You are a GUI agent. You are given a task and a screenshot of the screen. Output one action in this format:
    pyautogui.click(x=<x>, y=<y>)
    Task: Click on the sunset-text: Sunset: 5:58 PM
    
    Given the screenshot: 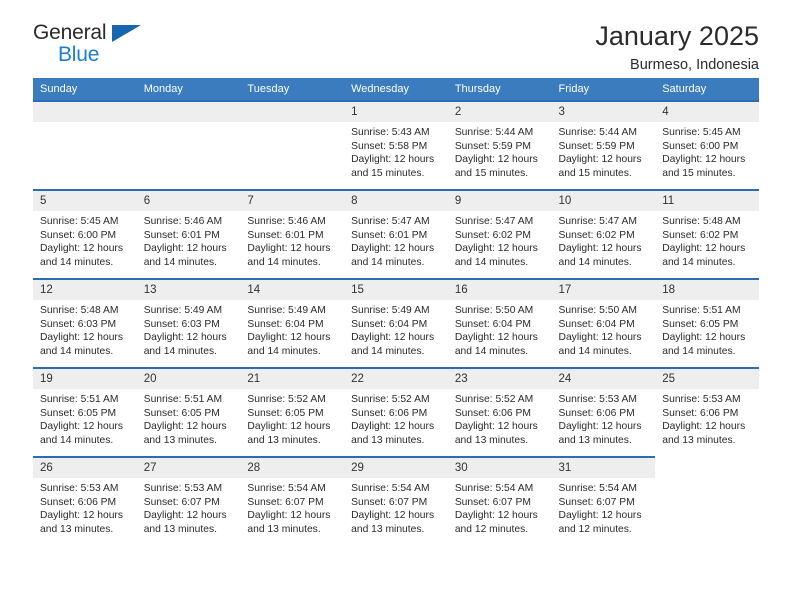 What is the action you would take?
    pyautogui.click(x=389, y=146)
    